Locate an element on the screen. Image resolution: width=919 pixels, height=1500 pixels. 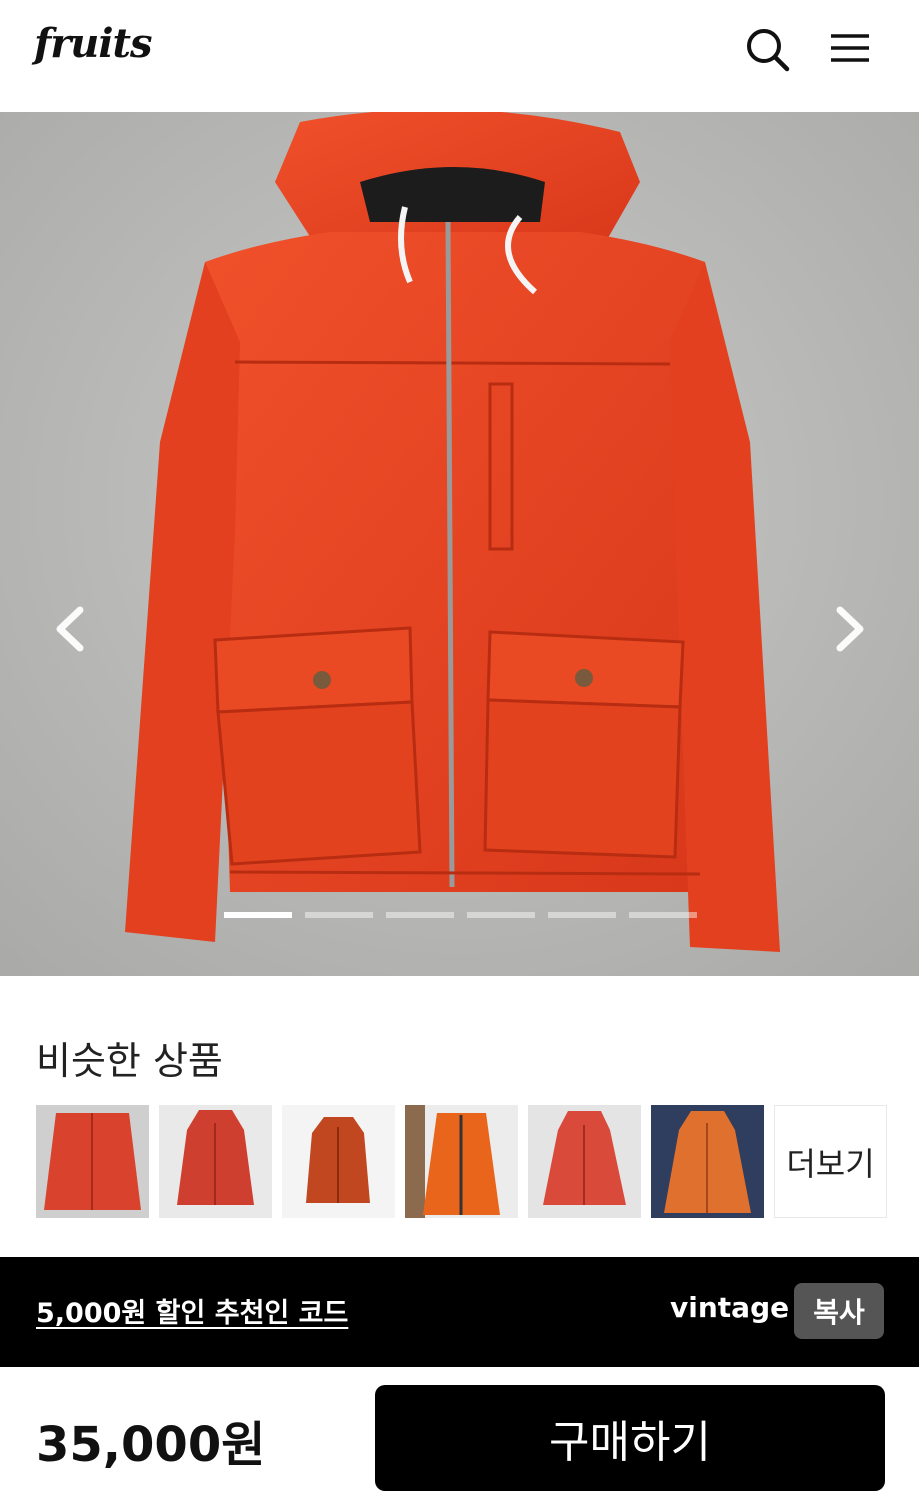
referral-code: vintage is located at coordinates (730, 1307).